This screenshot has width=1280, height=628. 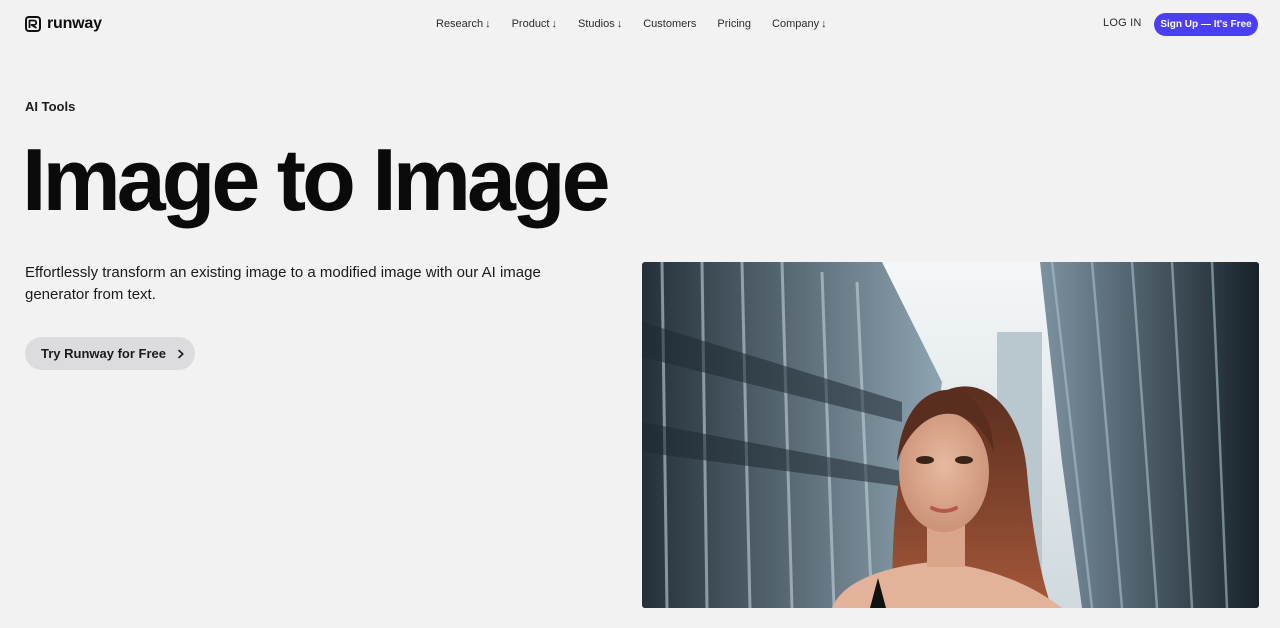 I want to click on nav-company: Company ↓, so click(x=799, y=24).